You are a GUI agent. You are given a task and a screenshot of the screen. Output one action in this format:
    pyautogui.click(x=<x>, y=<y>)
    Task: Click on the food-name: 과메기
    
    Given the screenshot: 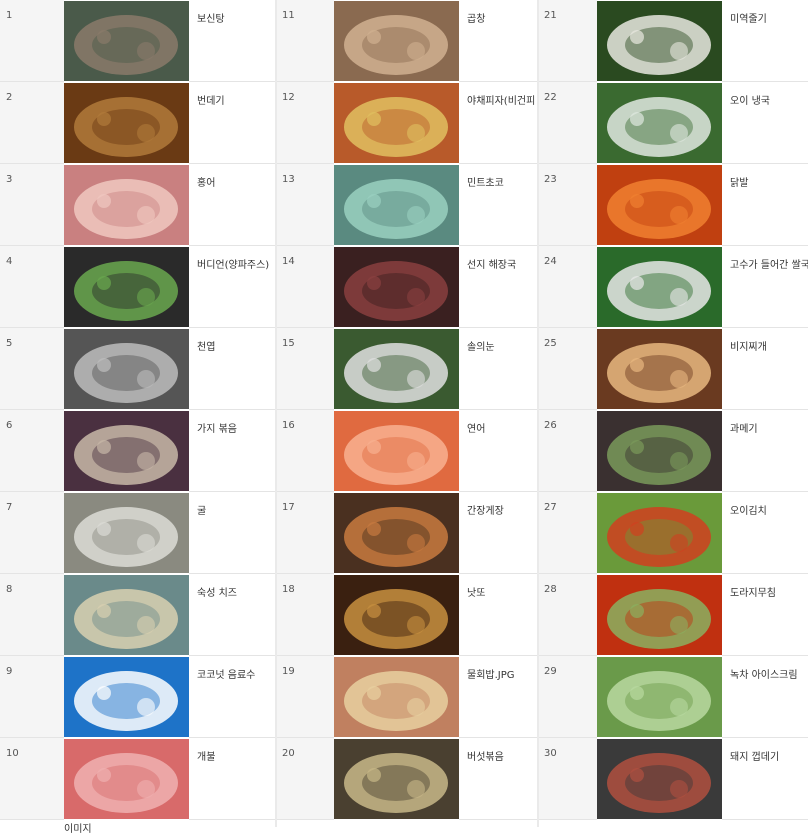 What is the action you would take?
    pyautogui.click(x=744, y=429)
    